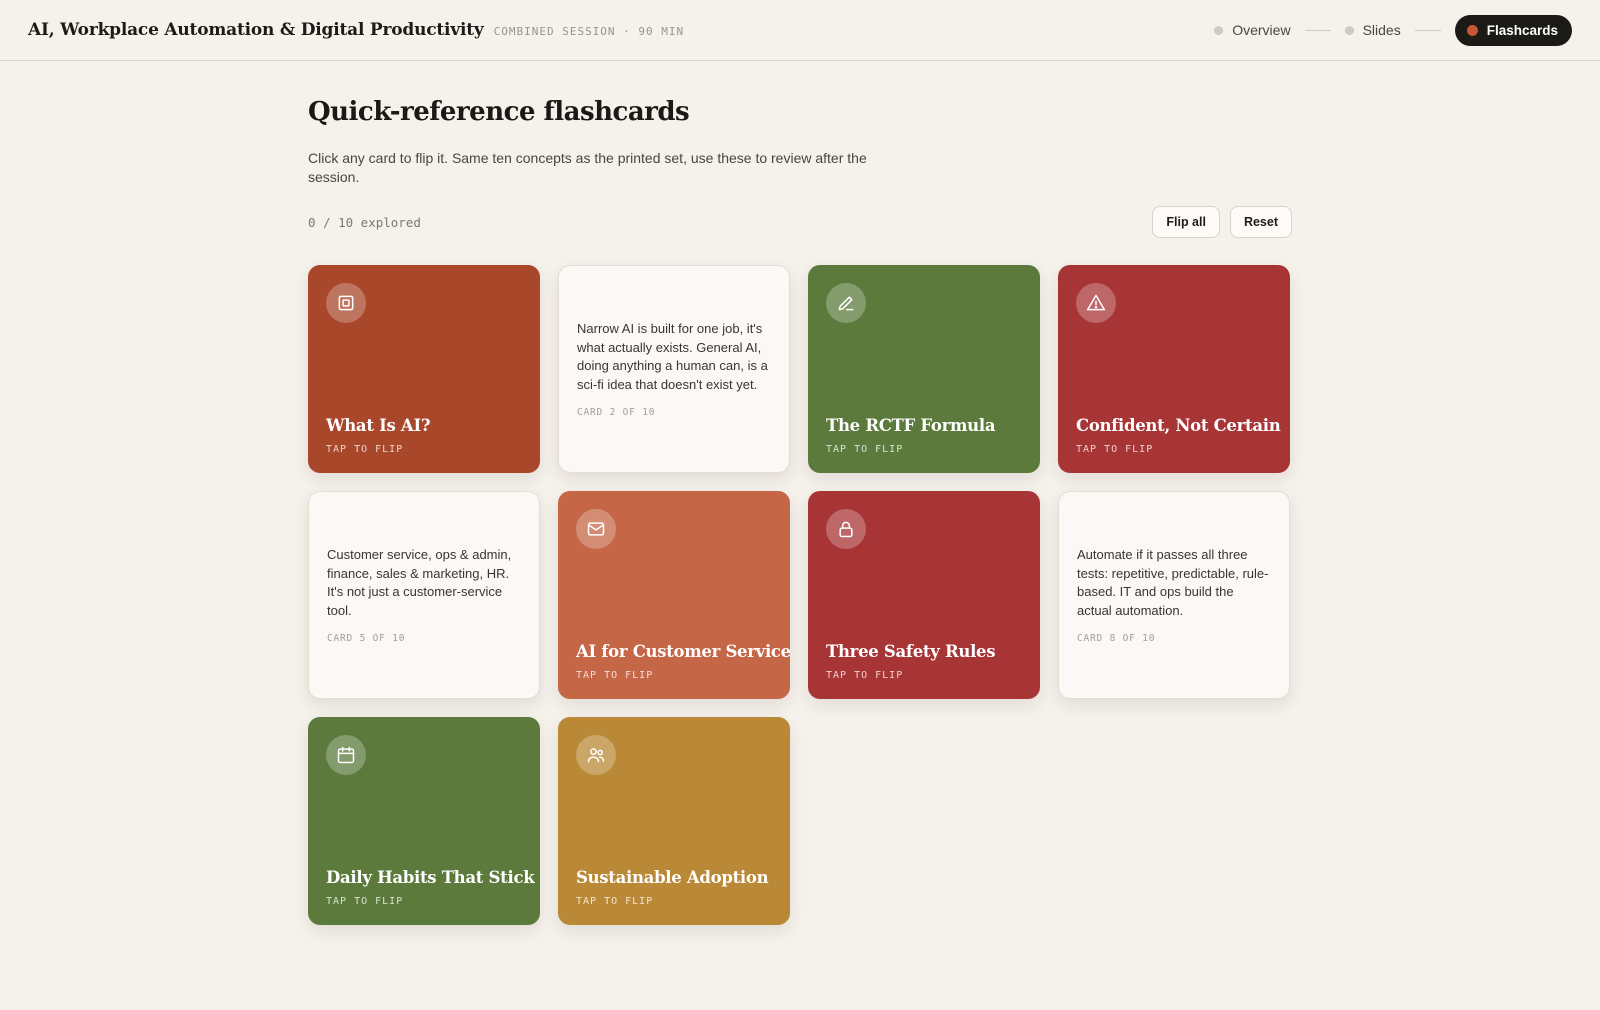 The height and width of the screenshot is (1010, 1600). What do you see at coordinates (1381, 30) in the screenshot?
I see `nav-slides-label: Slides` at bounding box center [1381, 30].